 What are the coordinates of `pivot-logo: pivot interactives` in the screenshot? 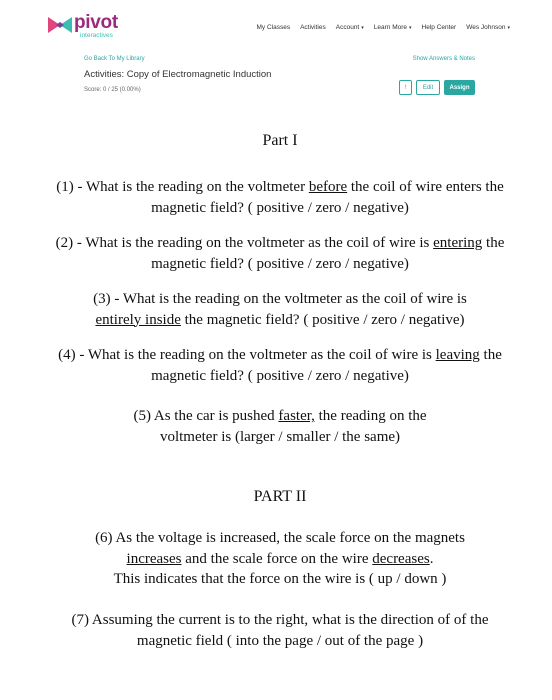 It's located at (83, 26).